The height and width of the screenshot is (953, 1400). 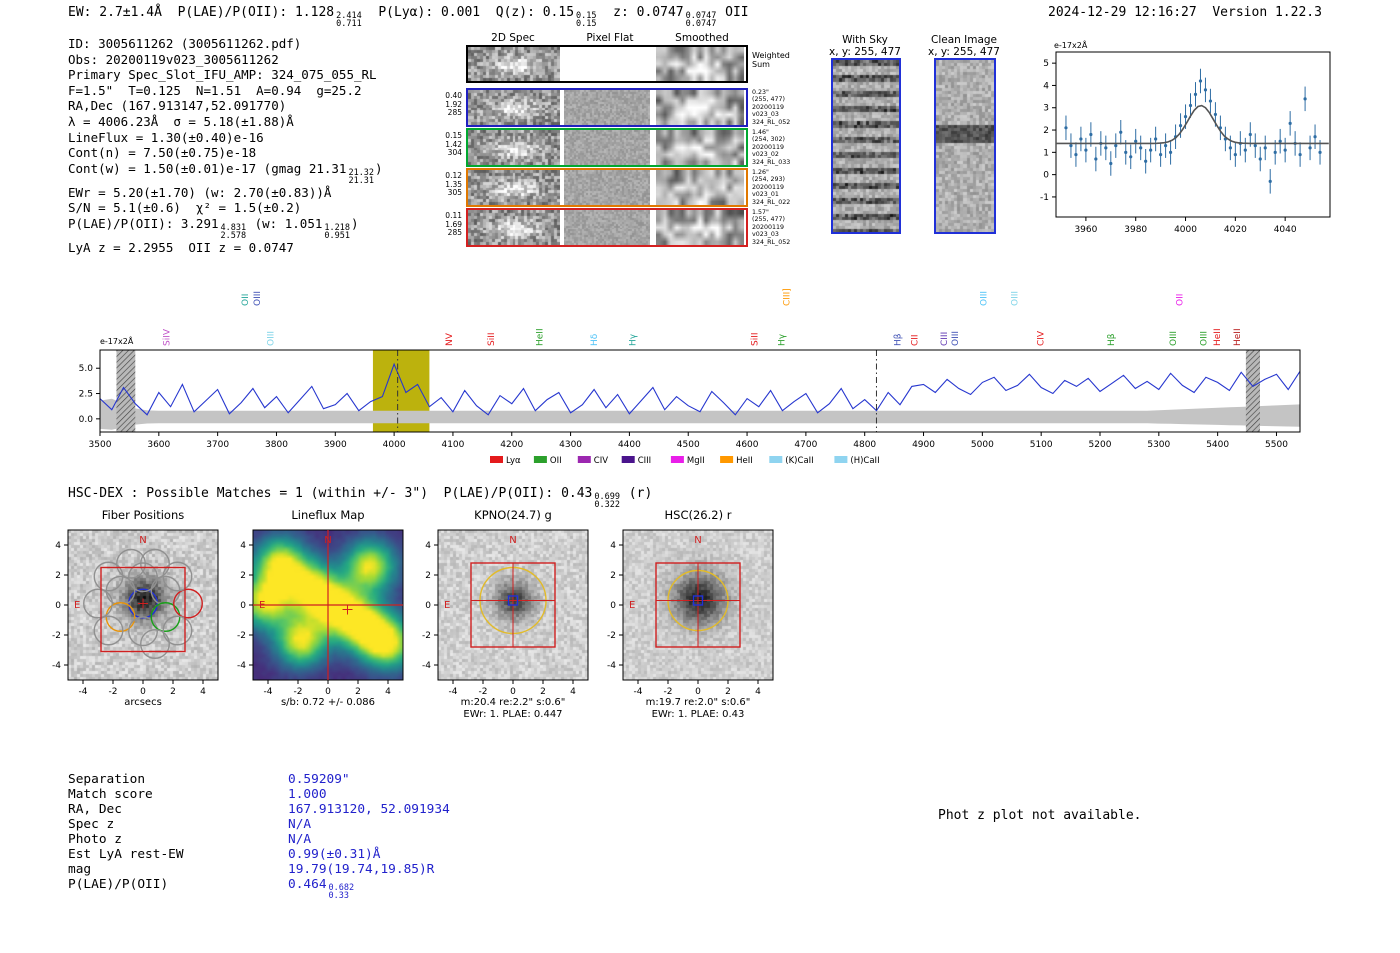 What do you see at coordinates (787, 297) in the screenshot?
I see `emission-line-label: CIII]` at bounding box center [787, 297].